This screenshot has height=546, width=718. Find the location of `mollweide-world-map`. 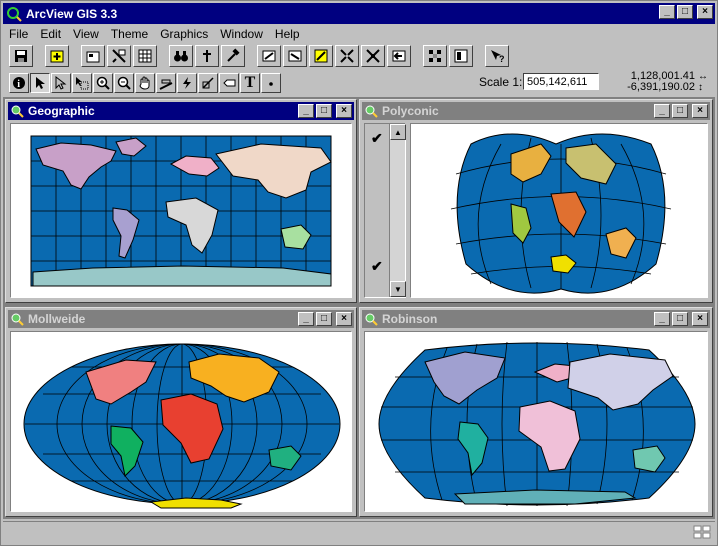

mollweide-world-map is located at coordinates (182, 426).